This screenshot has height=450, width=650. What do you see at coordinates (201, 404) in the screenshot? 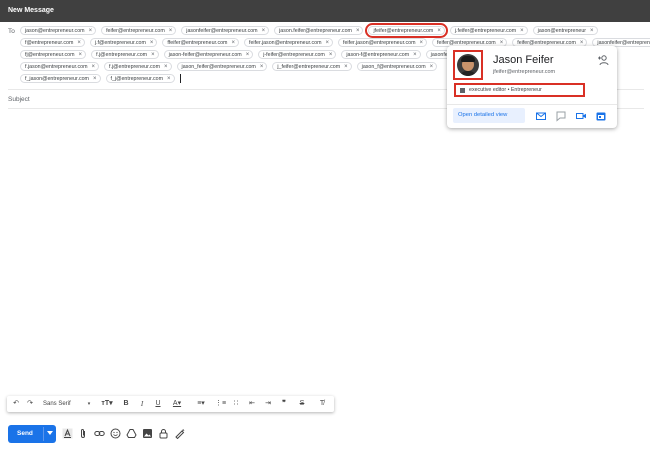
I see `align-icon: ≡▾` at bounding box center [201, 404].